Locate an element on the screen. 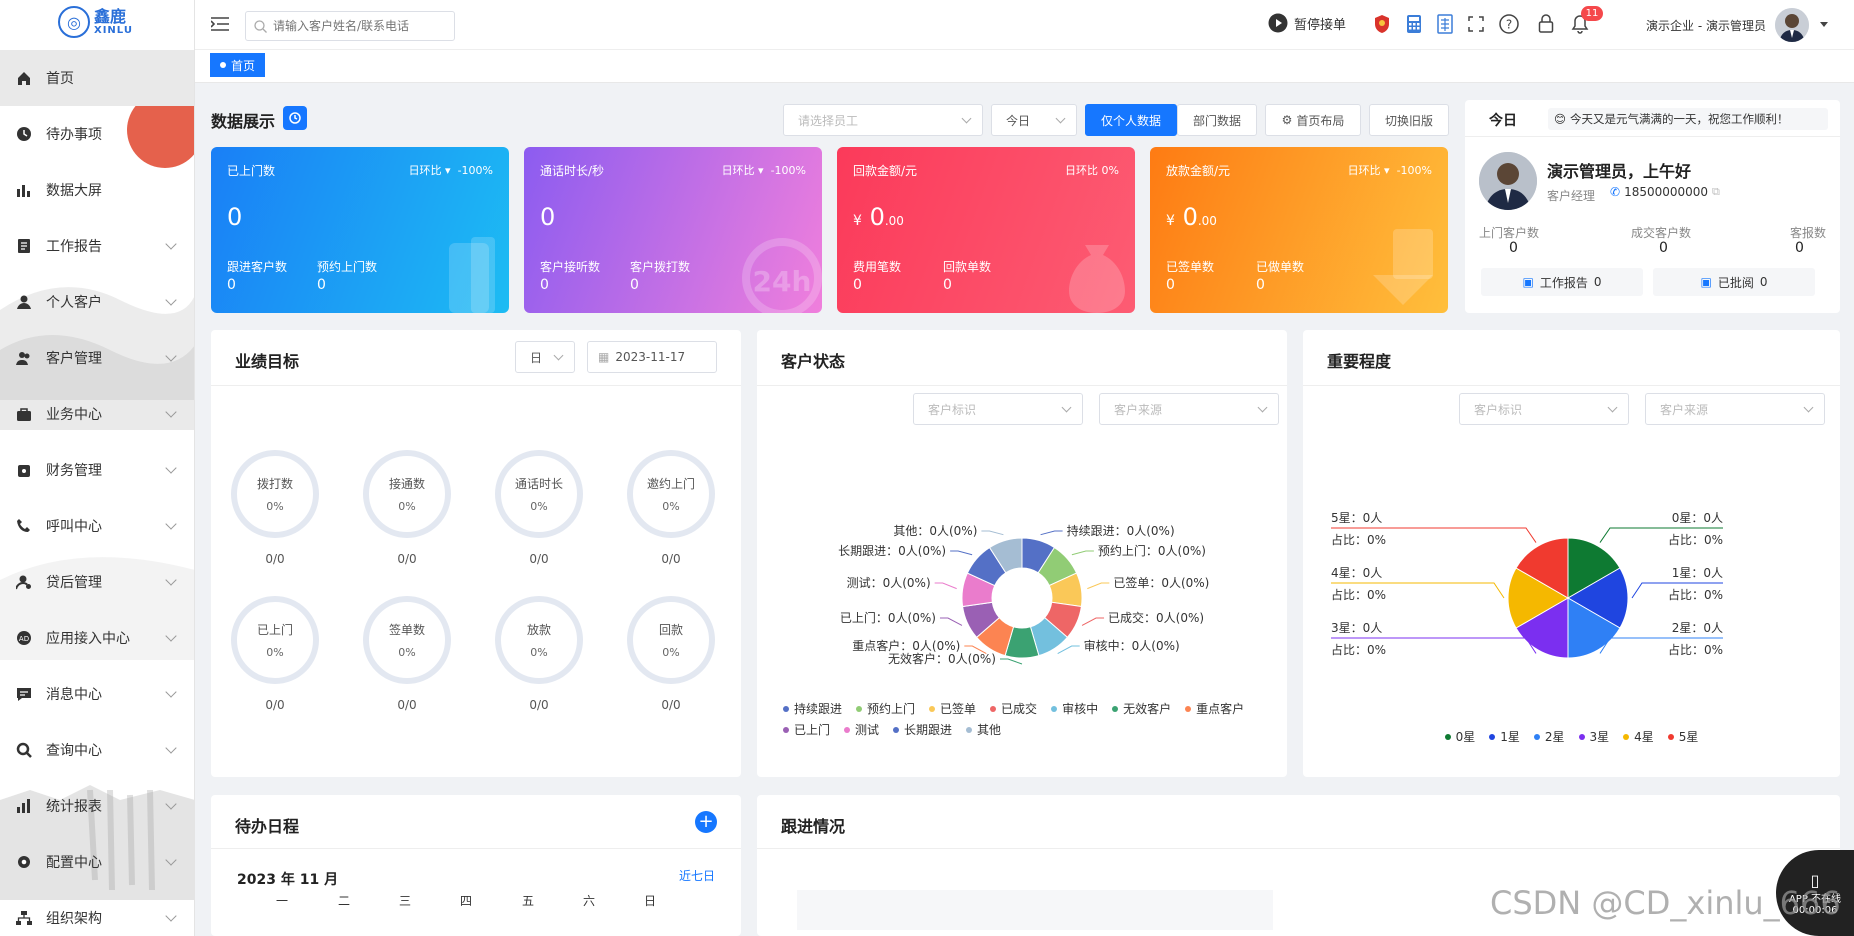 This screenshot has width=1854, height=936. sidebar-item-4: 个人客户 is located at coordinates (97, 302).